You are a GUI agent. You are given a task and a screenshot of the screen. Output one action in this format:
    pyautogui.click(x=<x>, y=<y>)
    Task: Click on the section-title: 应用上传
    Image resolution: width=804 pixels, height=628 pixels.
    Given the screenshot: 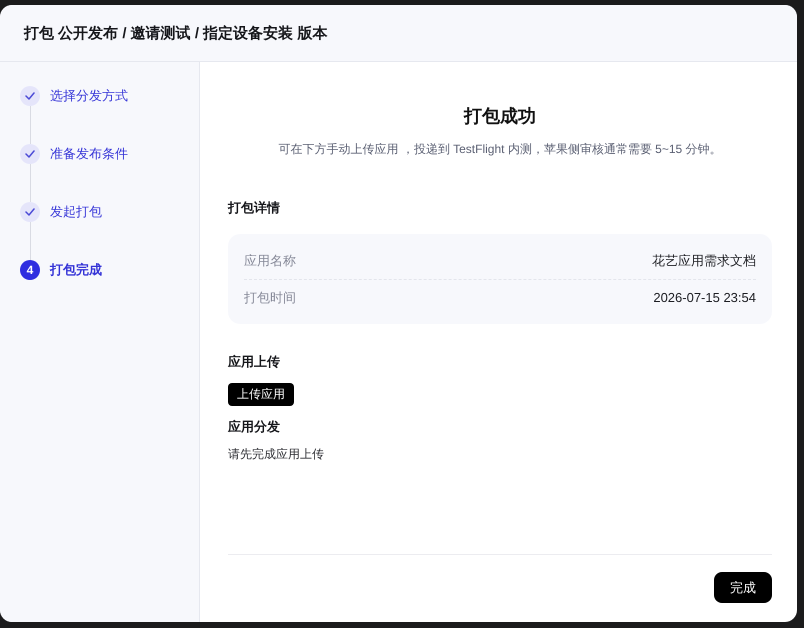 What is the action you would take?
    pyautogui.click(x=254, y=362)
    